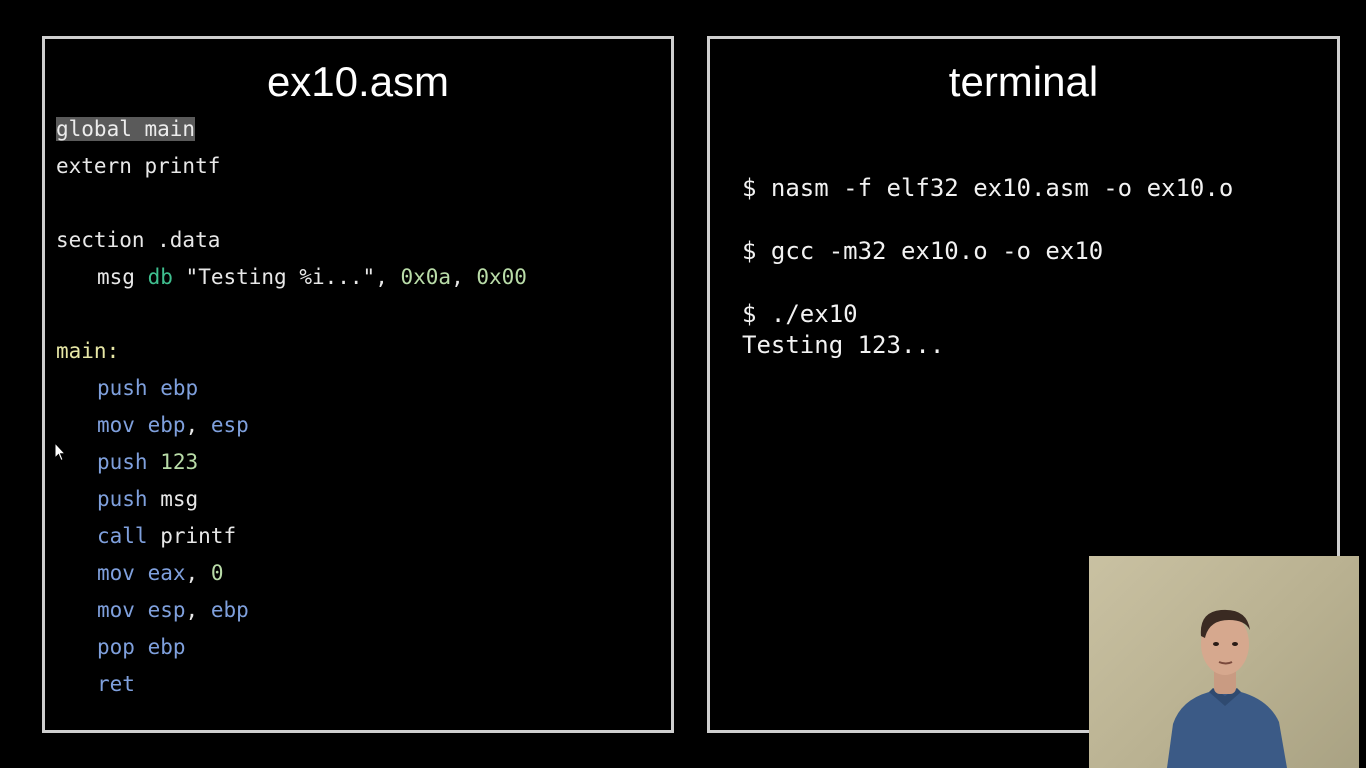 The height and width of the screenshot is (768, 1366). What do you see at coordinates (291, 573) in the screenshot?
I see `code-line: mov eax, 0` at bounding box center [291, 573].